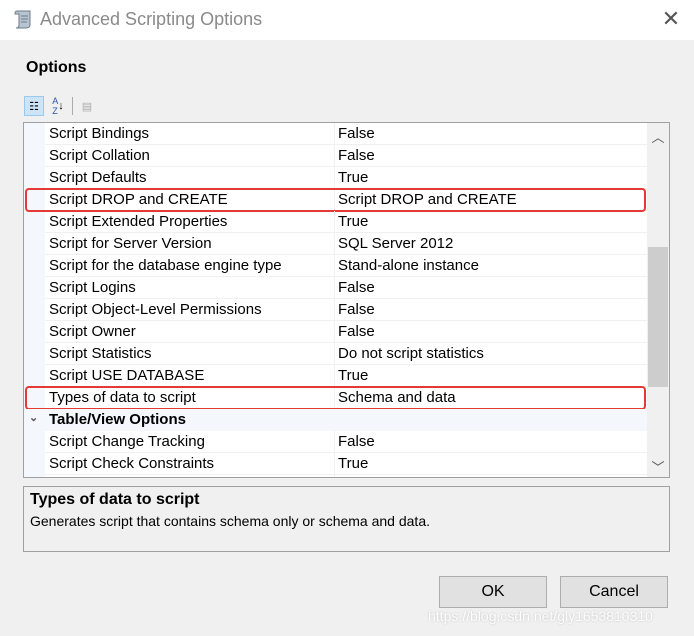 This screenshot has width=694, height=636. I want to click on categorized-button: ☷, so click(34, 106).